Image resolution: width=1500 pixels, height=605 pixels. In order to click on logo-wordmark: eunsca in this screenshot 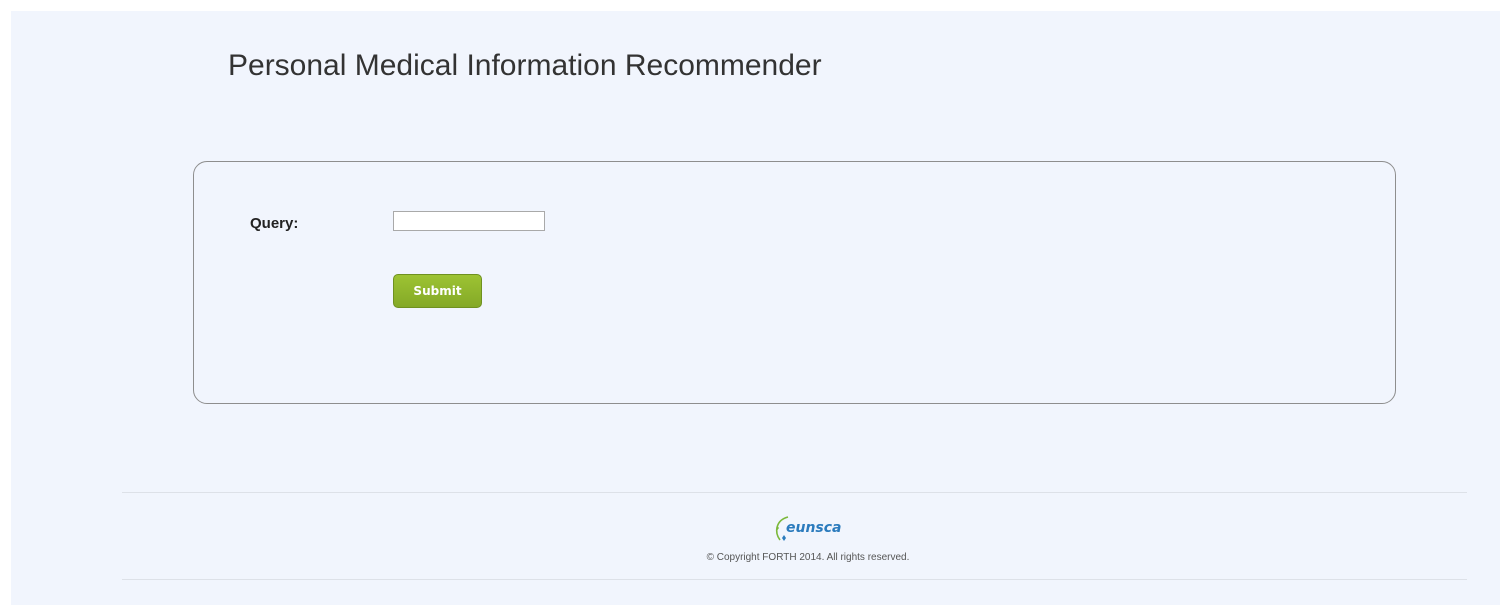, I will do `click(814, 528)`.